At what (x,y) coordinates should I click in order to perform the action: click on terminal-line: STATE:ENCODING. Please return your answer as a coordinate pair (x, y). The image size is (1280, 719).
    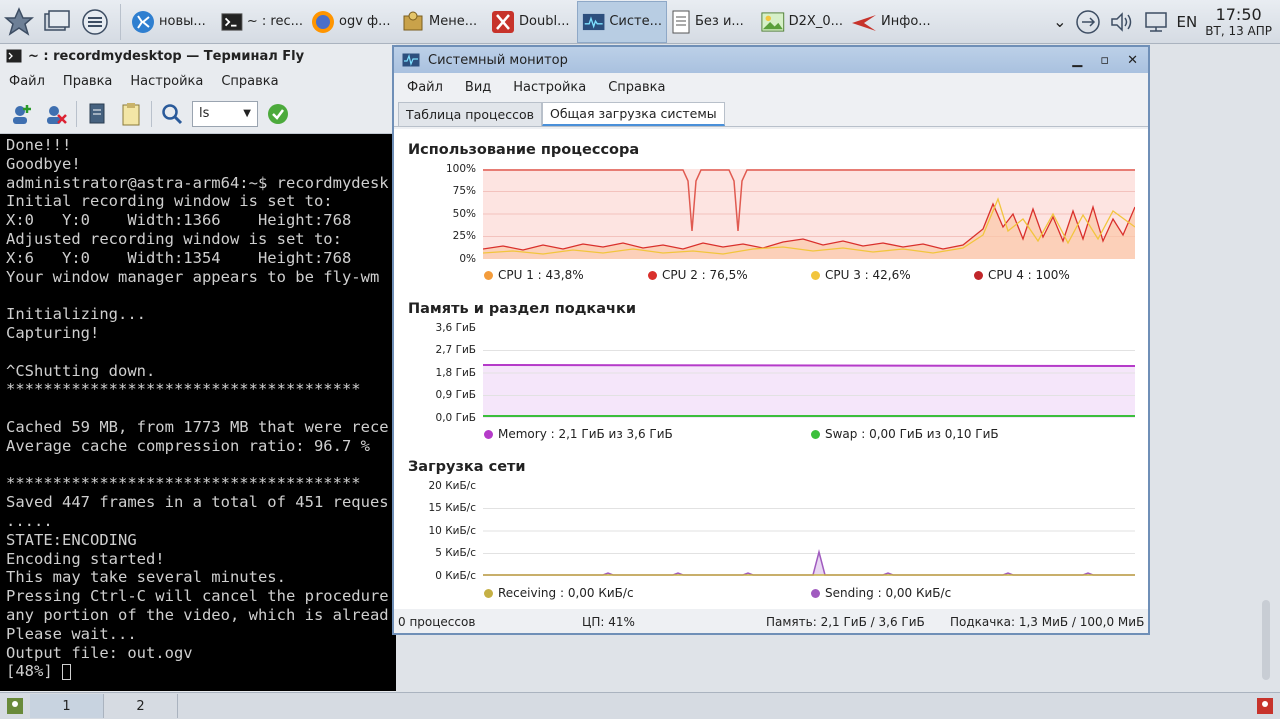
    Looking at the image, I should click on (71, 539).